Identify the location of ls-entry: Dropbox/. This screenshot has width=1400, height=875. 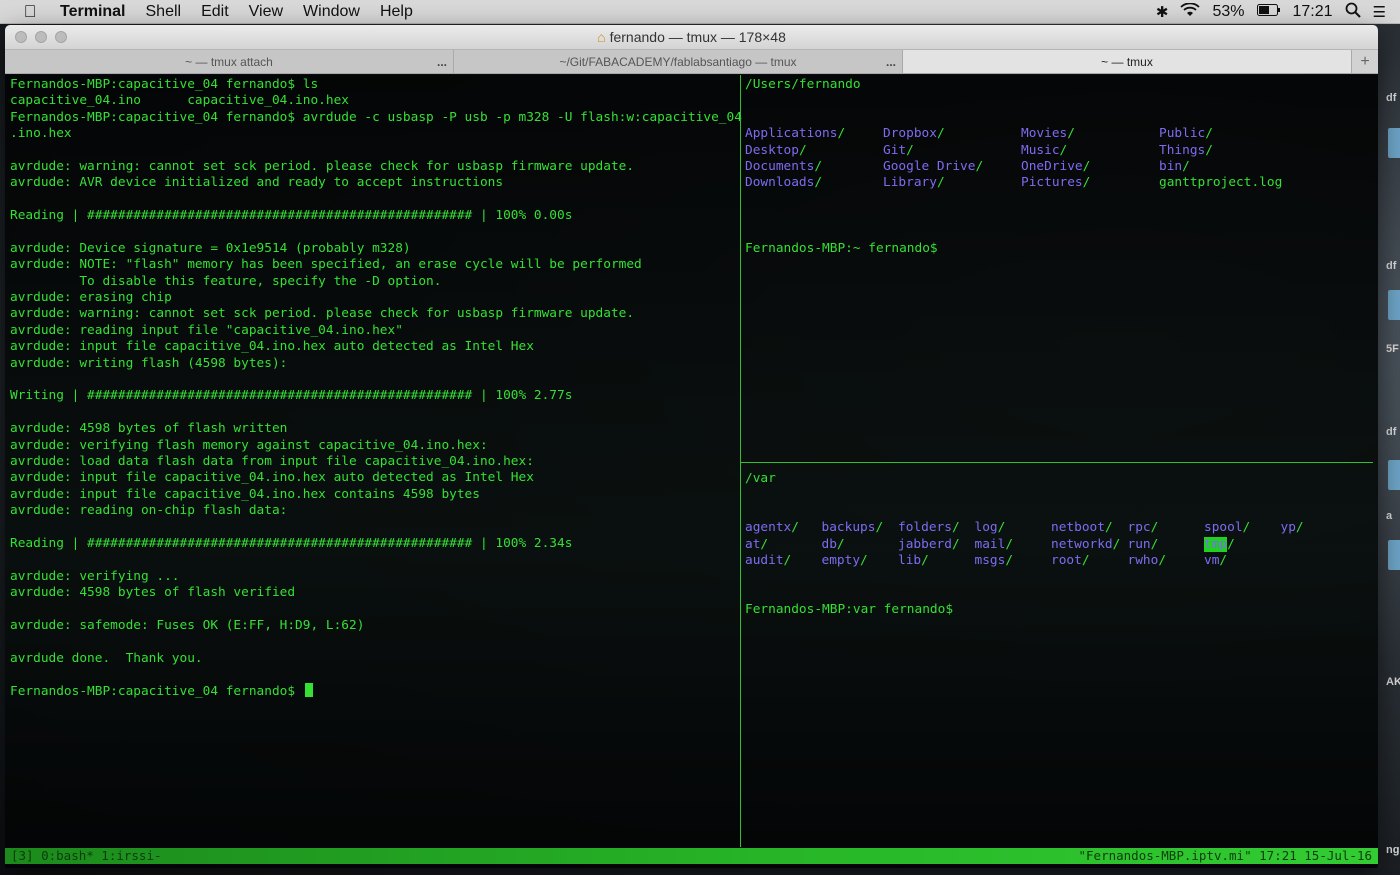
(914, 134).